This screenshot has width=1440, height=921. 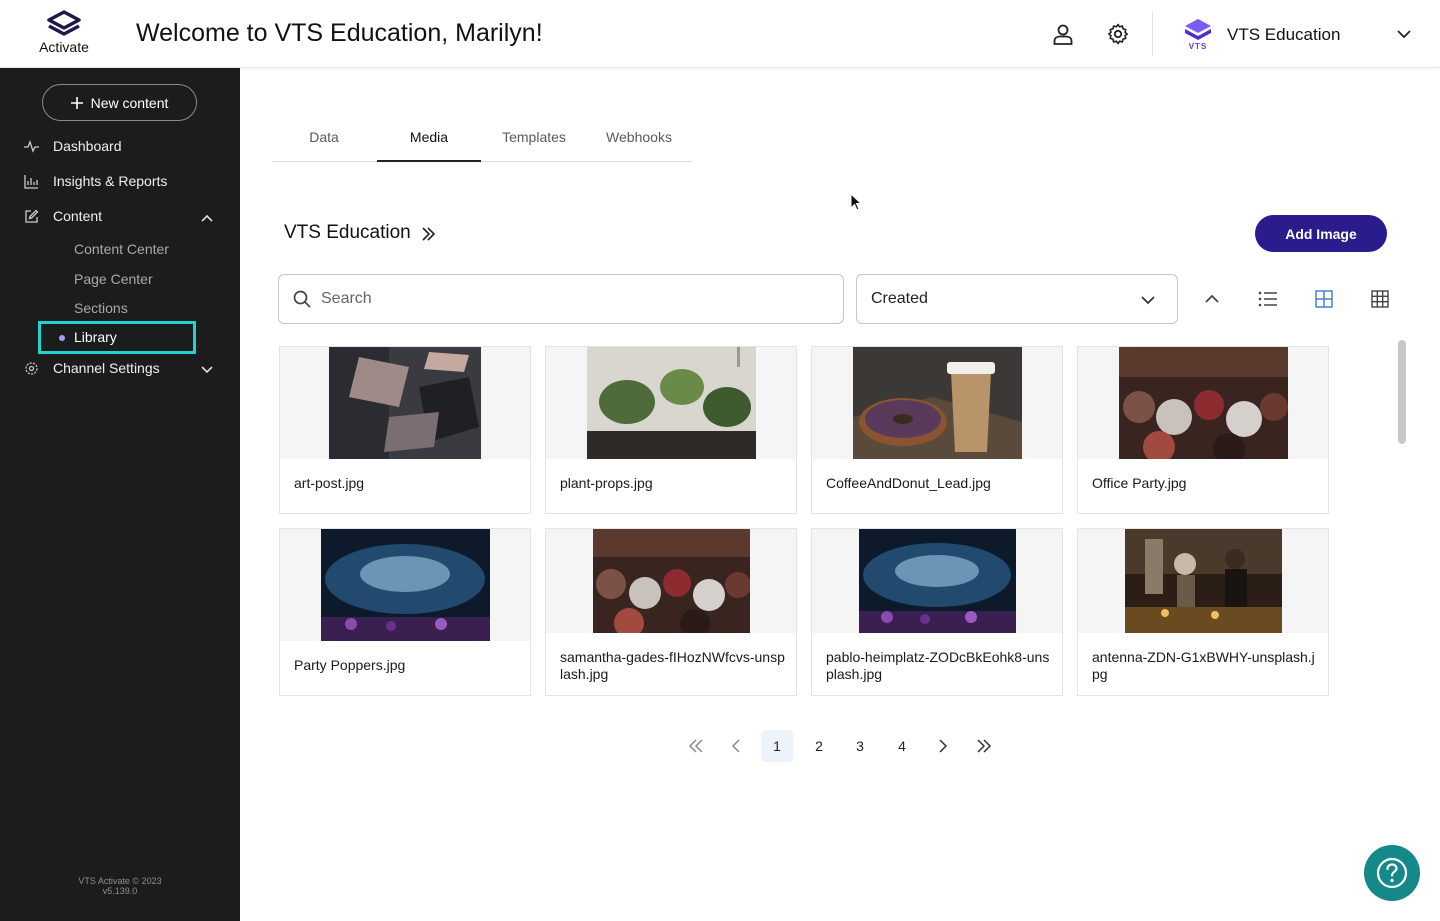 I want to click on file-name: plant-props.jpg, so click(x=606, y=483).